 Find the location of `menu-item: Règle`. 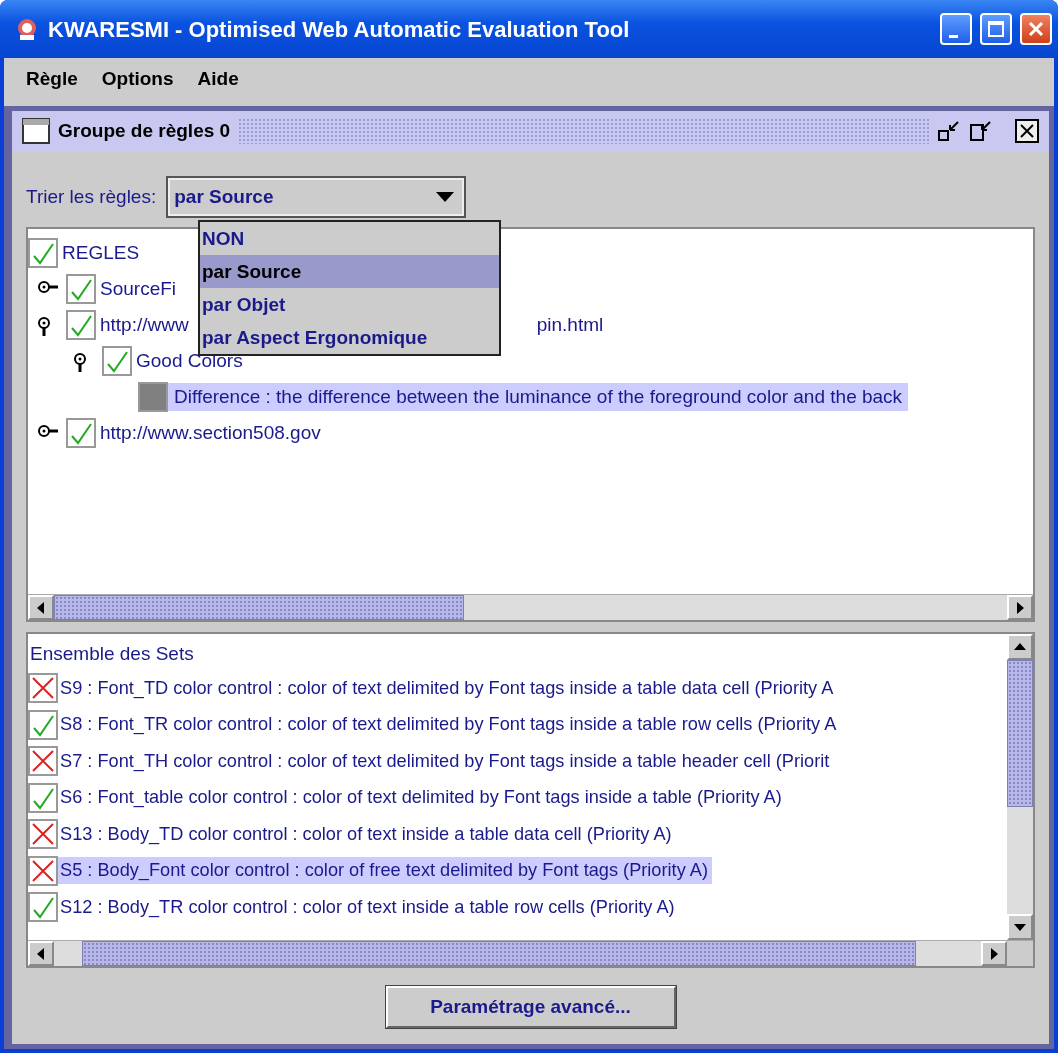

menu-item: Règle is located at coordinates (52, 79).